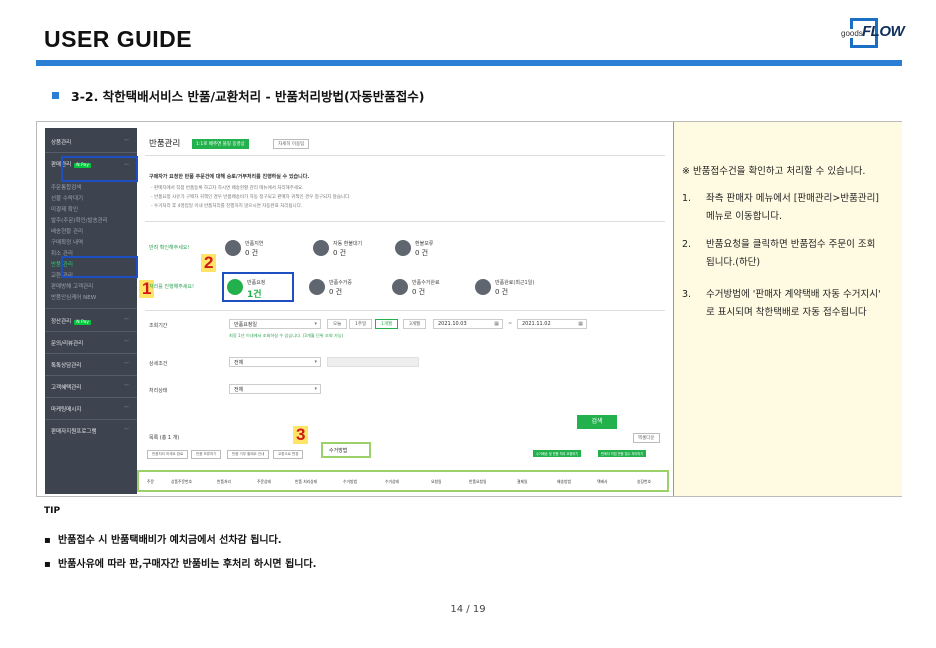  I want to click on note-number: 1., so click(687, 198).